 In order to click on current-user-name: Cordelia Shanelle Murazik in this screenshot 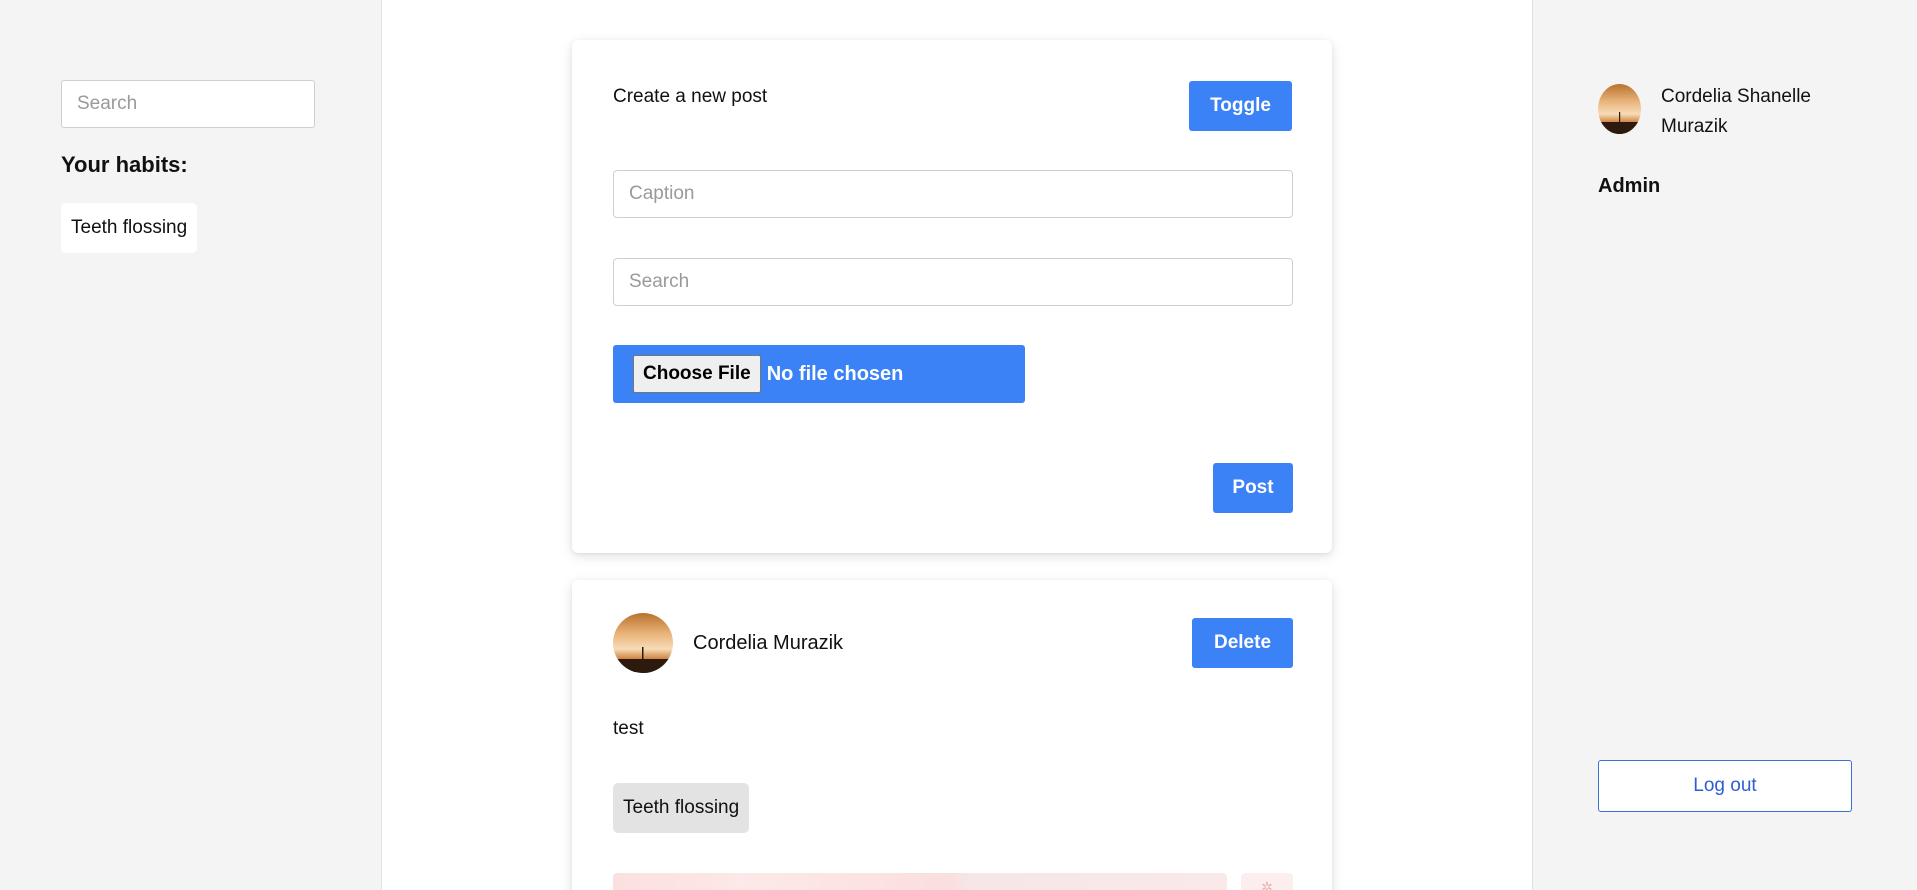, I will do `click(1756, 112)`.